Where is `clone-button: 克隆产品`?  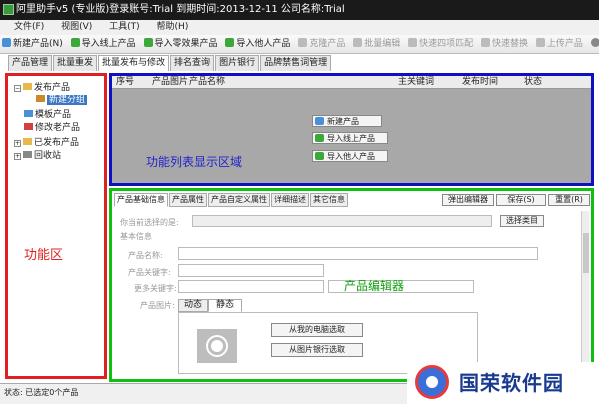 clone-button: 克隆产品 is located at coordinates (322, 44).